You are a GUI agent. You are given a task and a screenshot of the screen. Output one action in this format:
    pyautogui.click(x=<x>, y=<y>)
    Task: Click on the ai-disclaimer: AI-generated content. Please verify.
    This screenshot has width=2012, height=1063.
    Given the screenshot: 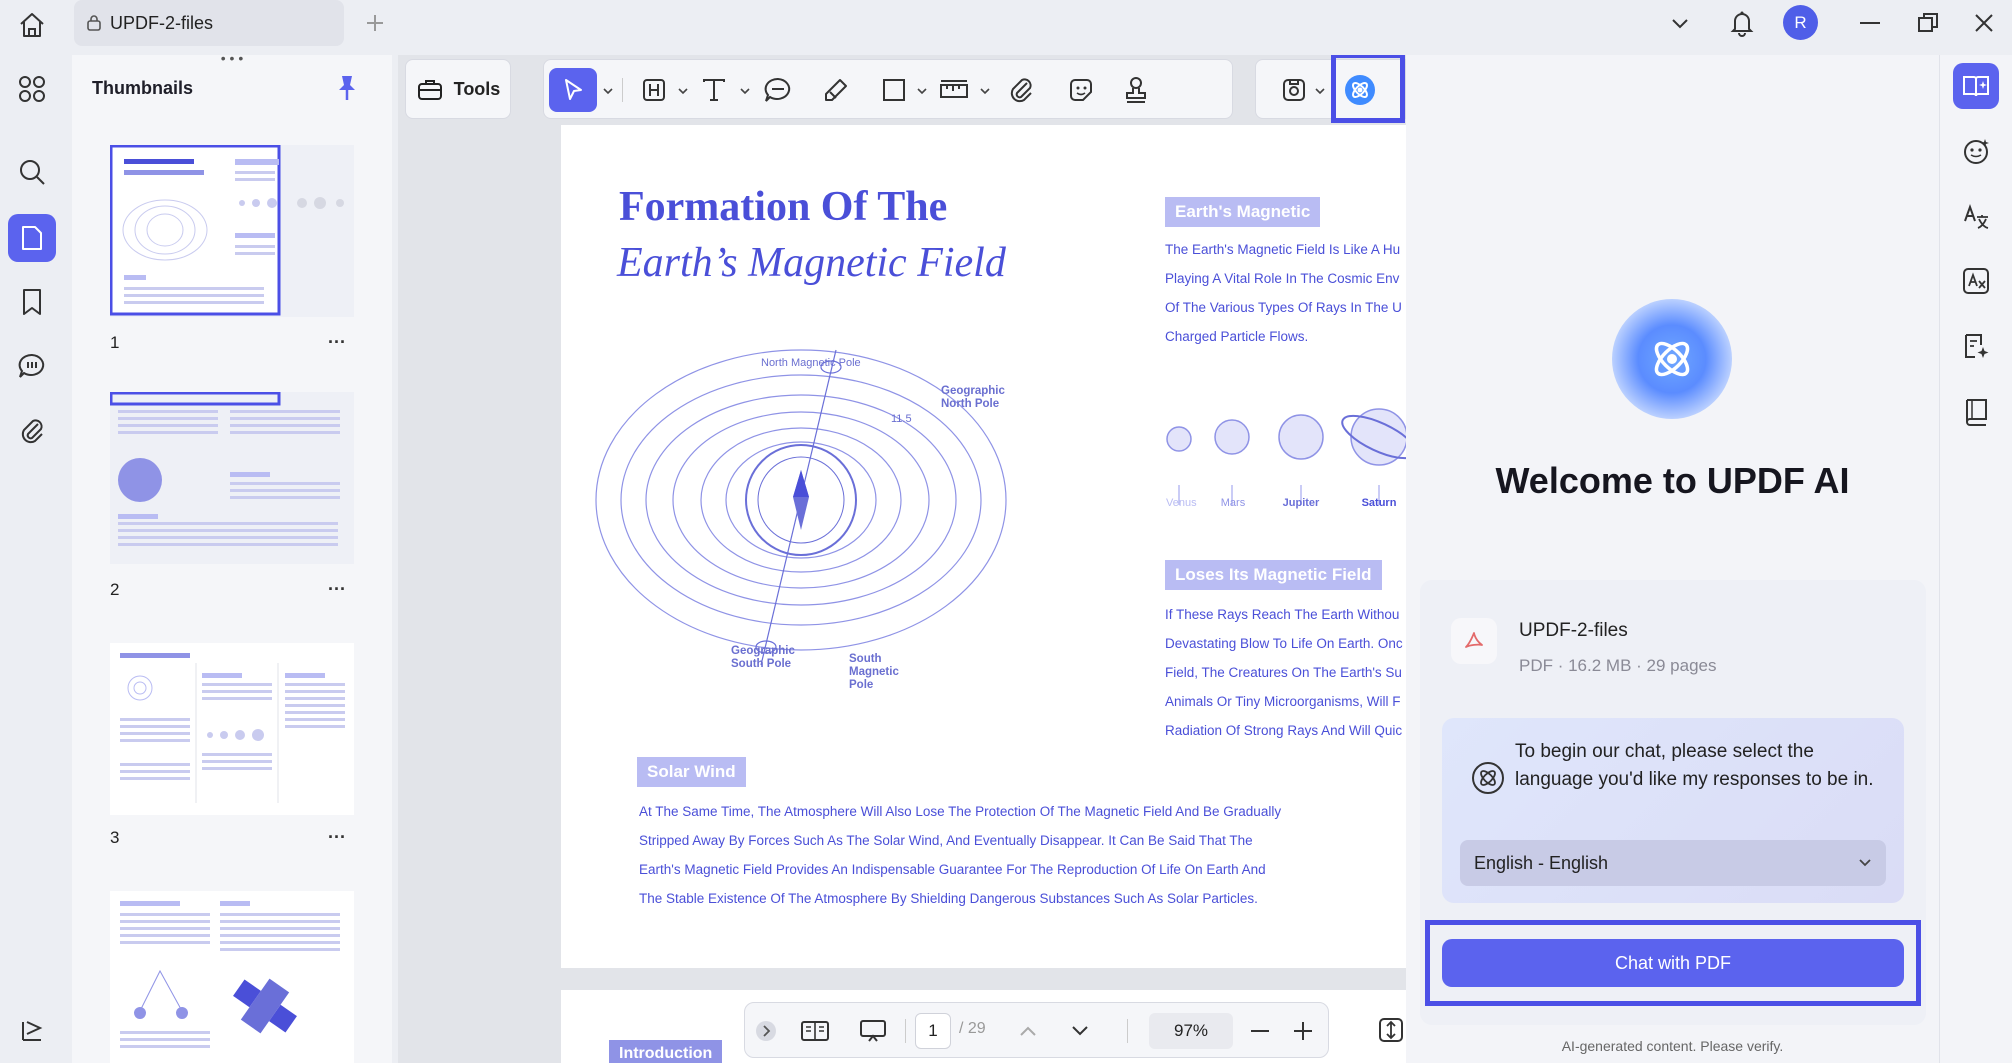 What is the action you would take?
    pyautogui.click(x=1672, y=1046)
    